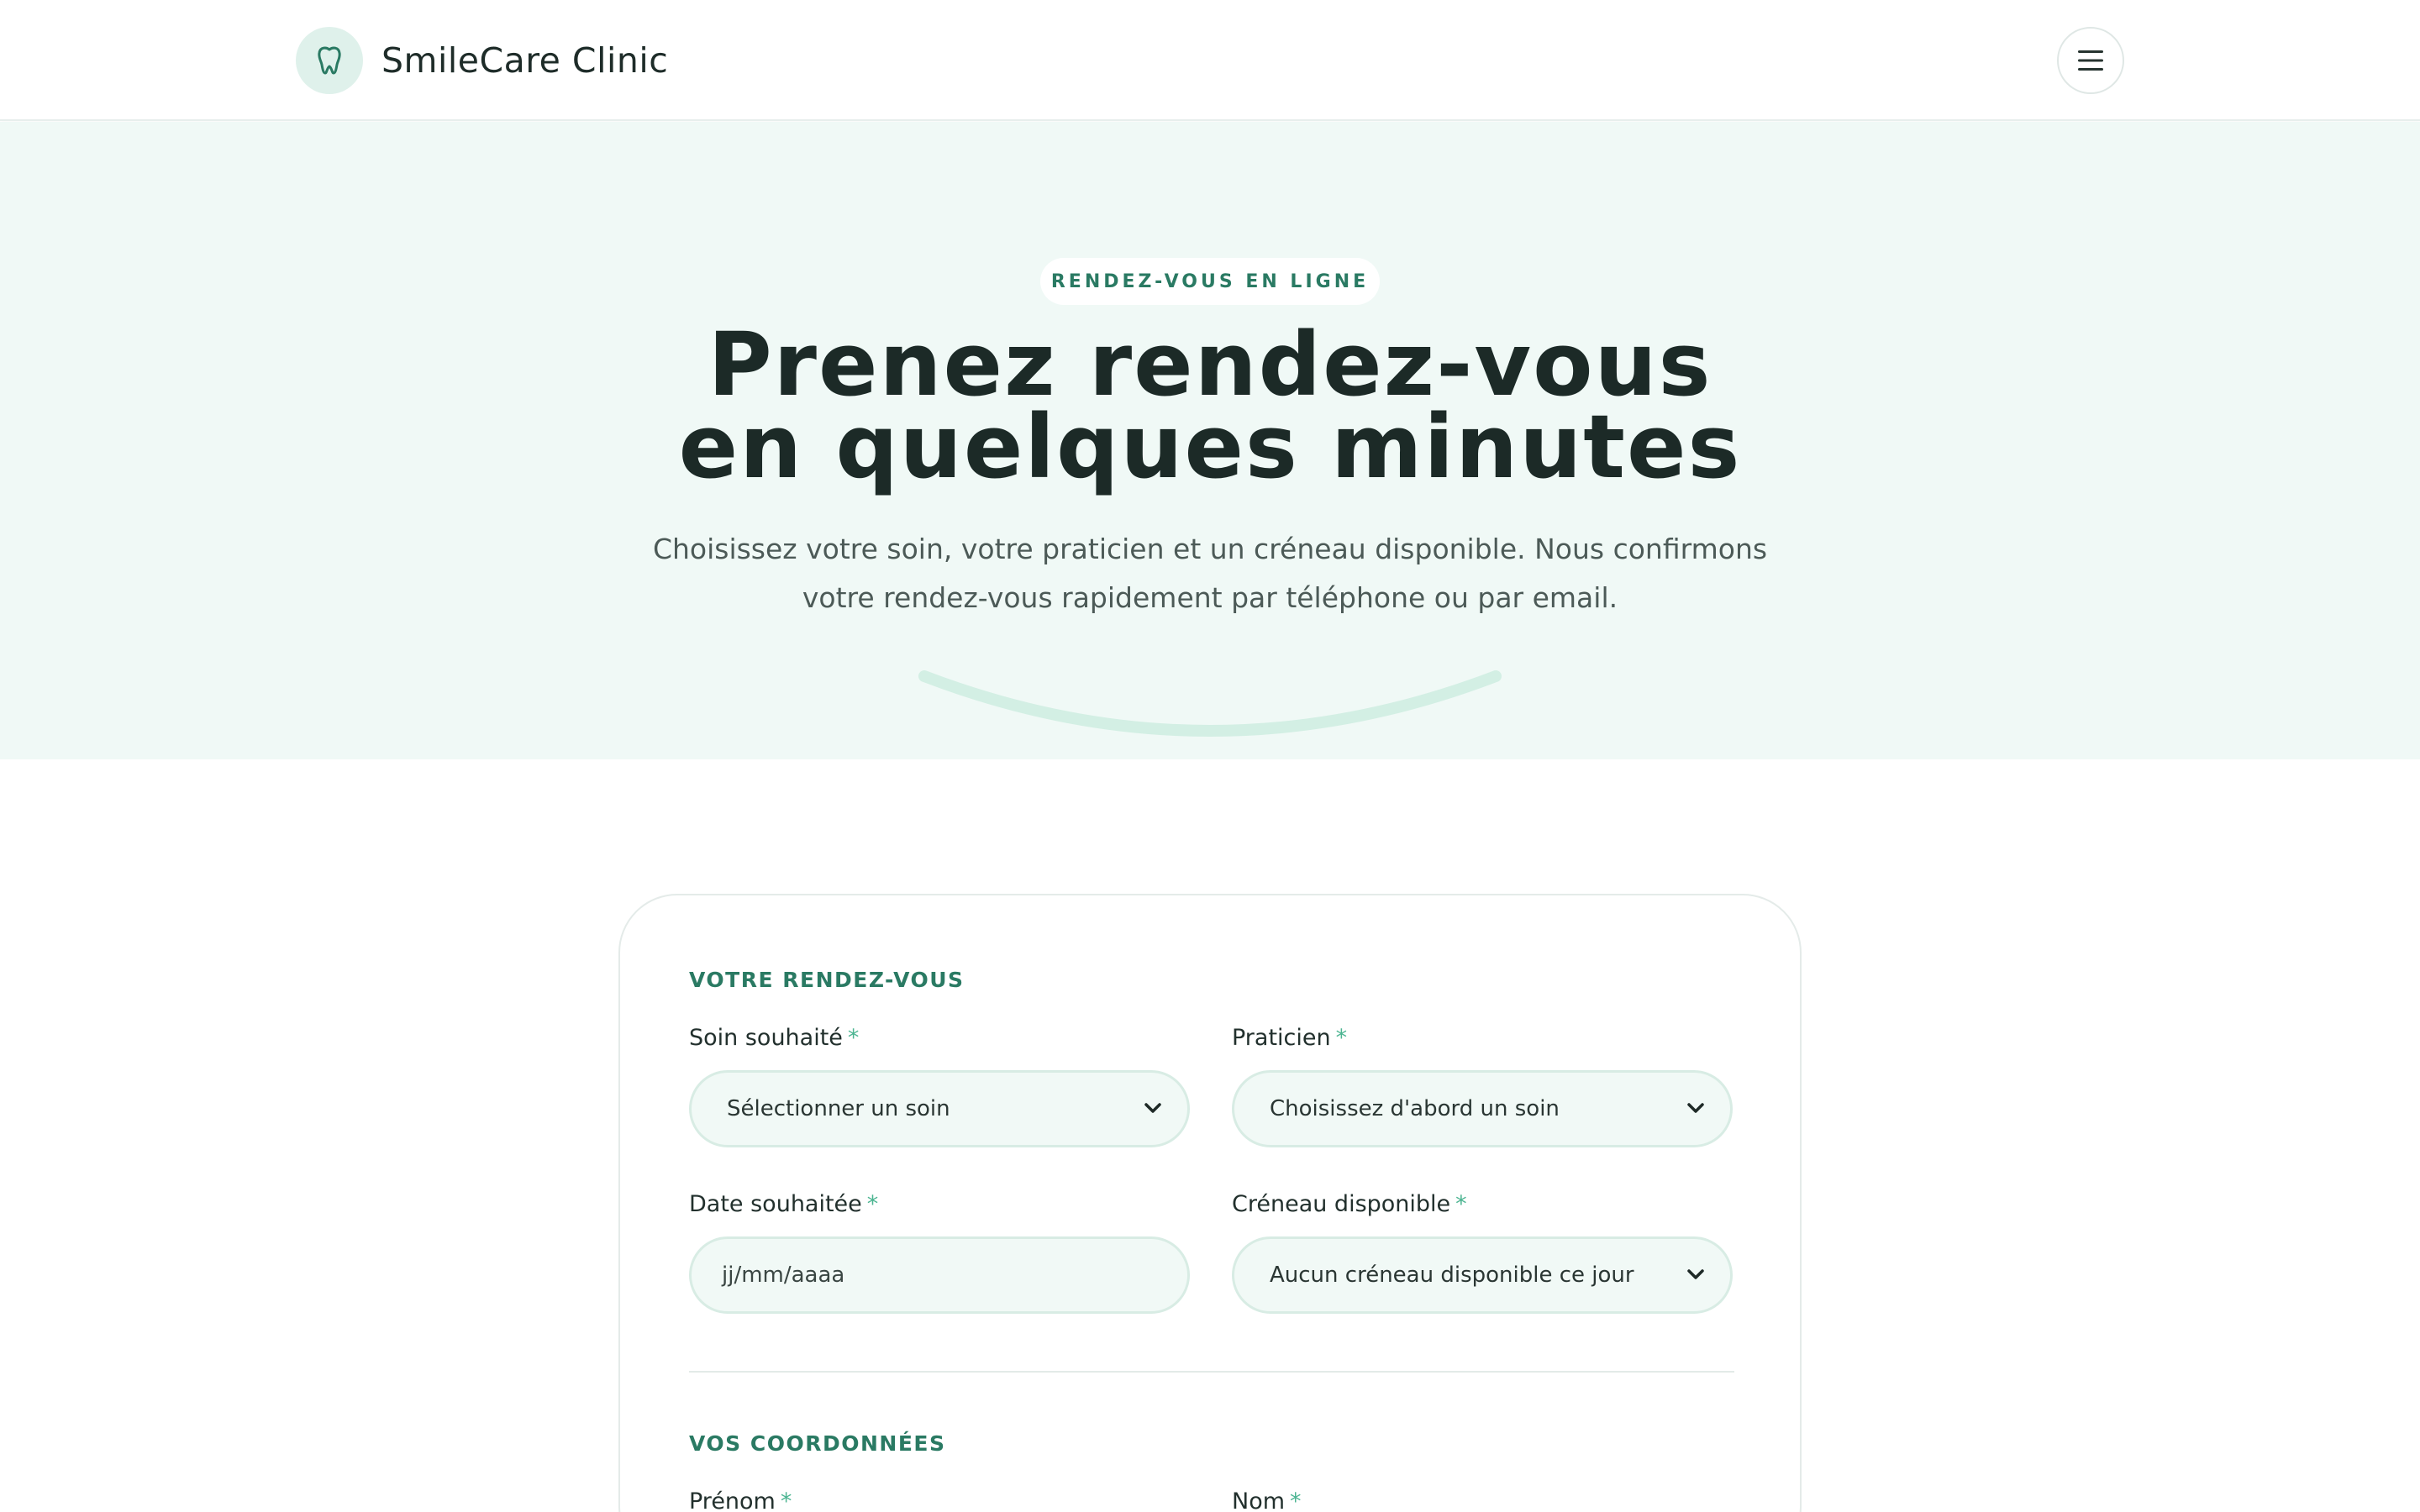  I want to click on date-label: Date souhaitée *, so click(783, 1204).